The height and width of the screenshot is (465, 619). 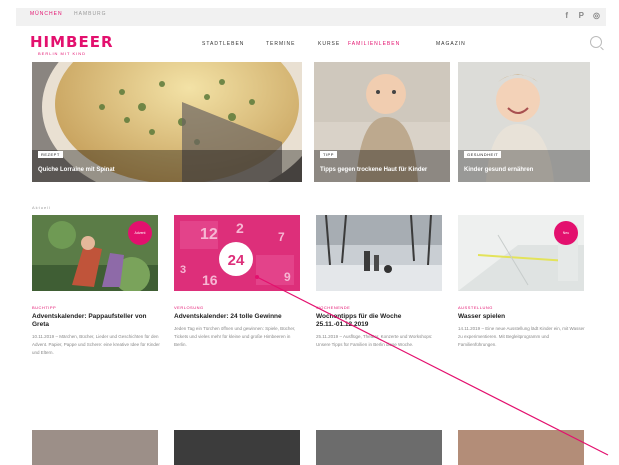 I want to click on feature-tag: Rezept, so click(x=50, y=154).